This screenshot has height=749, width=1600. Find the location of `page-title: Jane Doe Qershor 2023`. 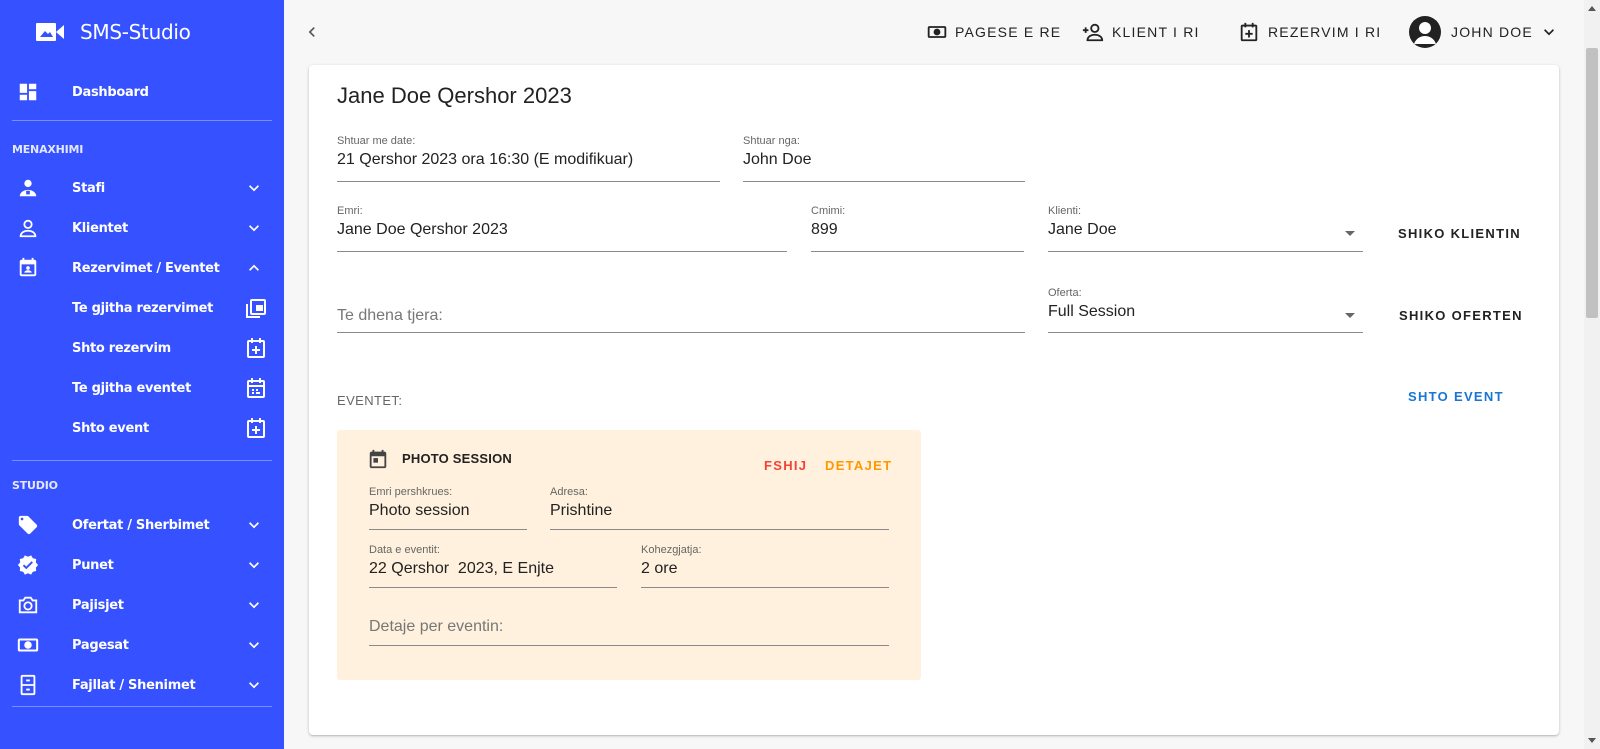

page-title: Jane Doe Qershor 2023 is located at coordinates (454, 95).